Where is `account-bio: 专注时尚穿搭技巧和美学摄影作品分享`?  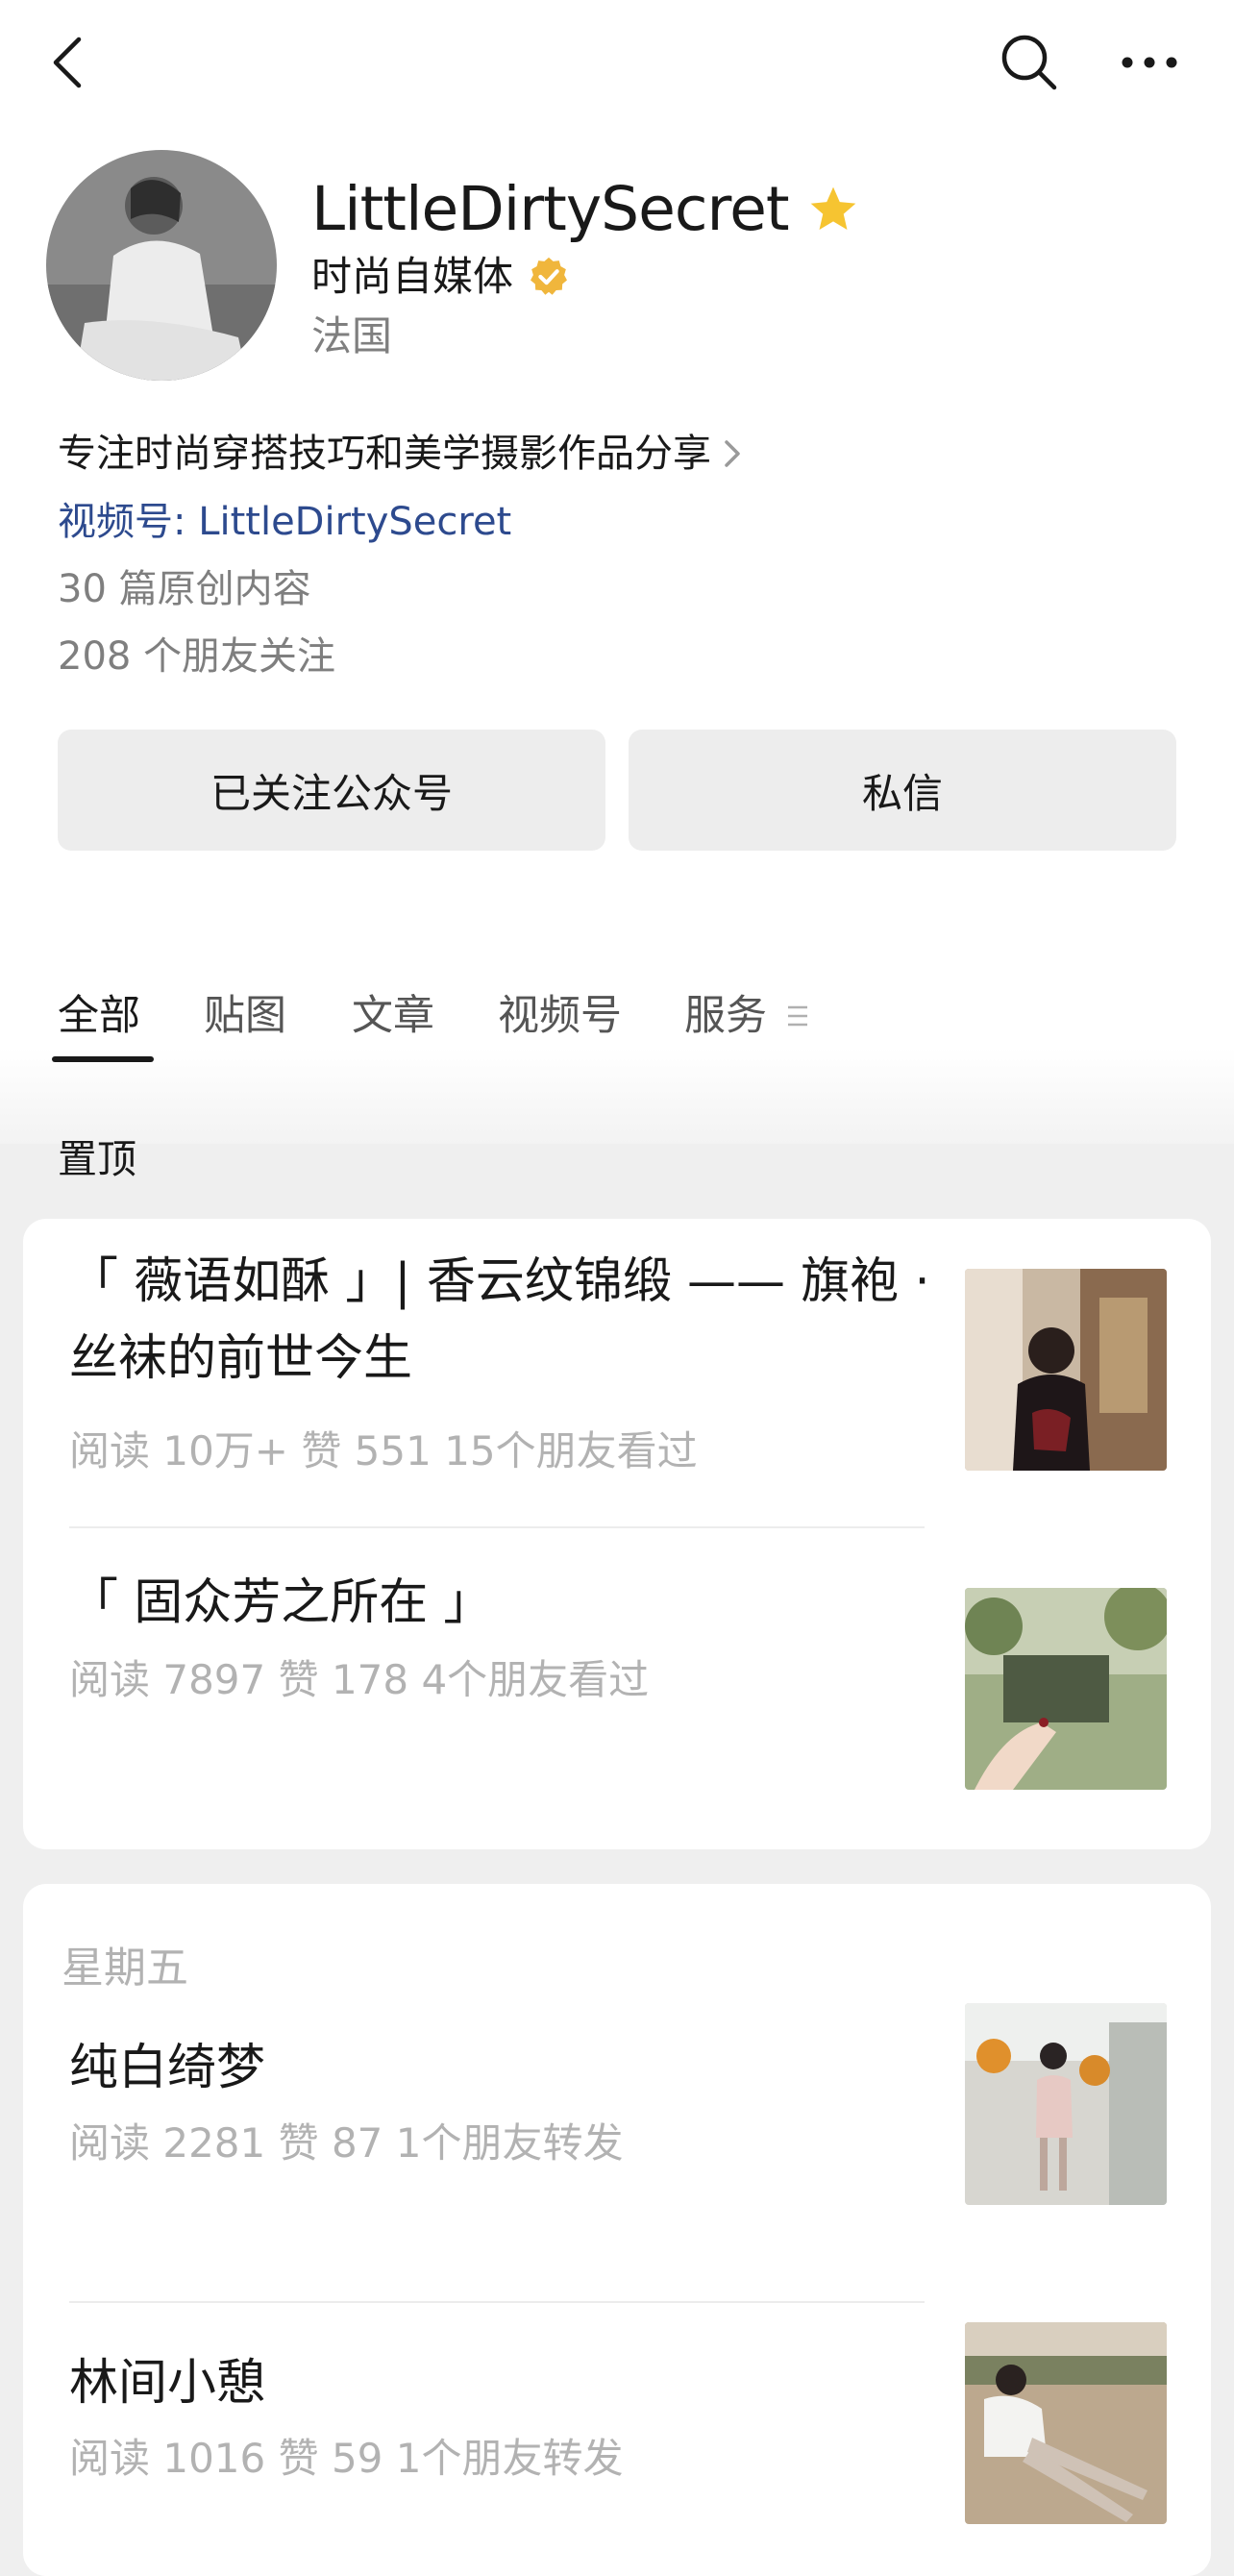
account-bio: 专注时尚穿搭技巧和美学摄影作品分享 is located at coordinates (384, 454).